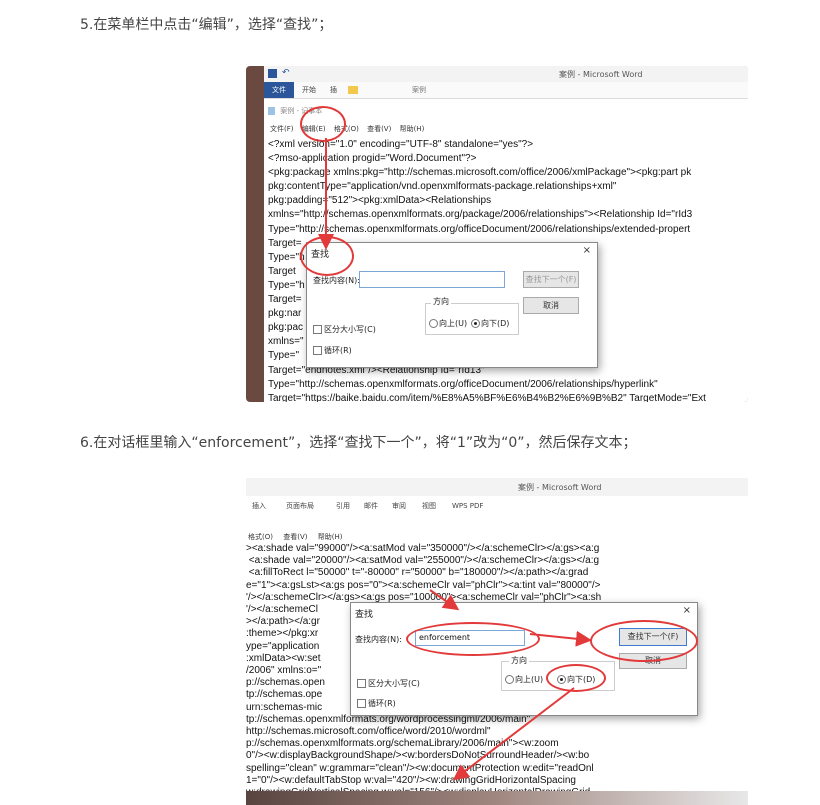  Describe the element at coordinates (271, 111) in the screenshot. I see `notepad-icon` at that location.